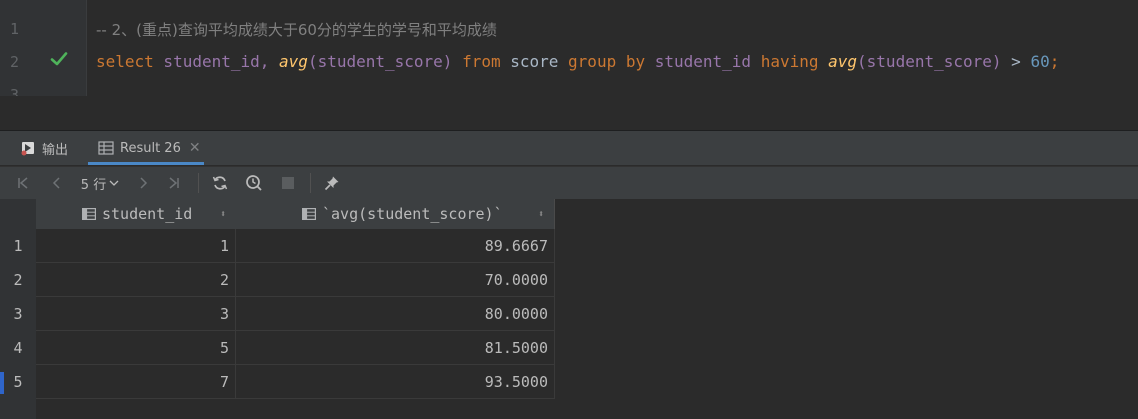  What do you see at coordinates (569, 113) in the screenshot?
I see `panel-spacer` at bounding box center [569, 113].